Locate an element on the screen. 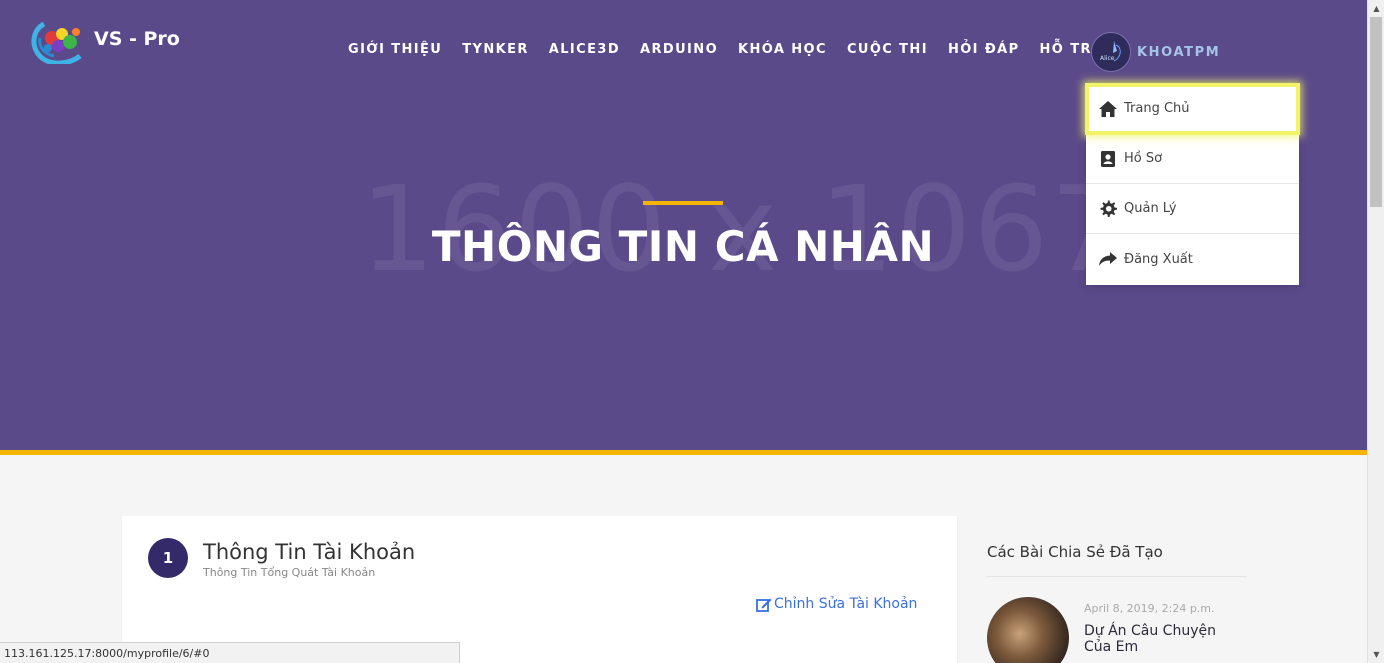  card-title: Thông Tin Tài Khoản is located at coordinates (309, 552).